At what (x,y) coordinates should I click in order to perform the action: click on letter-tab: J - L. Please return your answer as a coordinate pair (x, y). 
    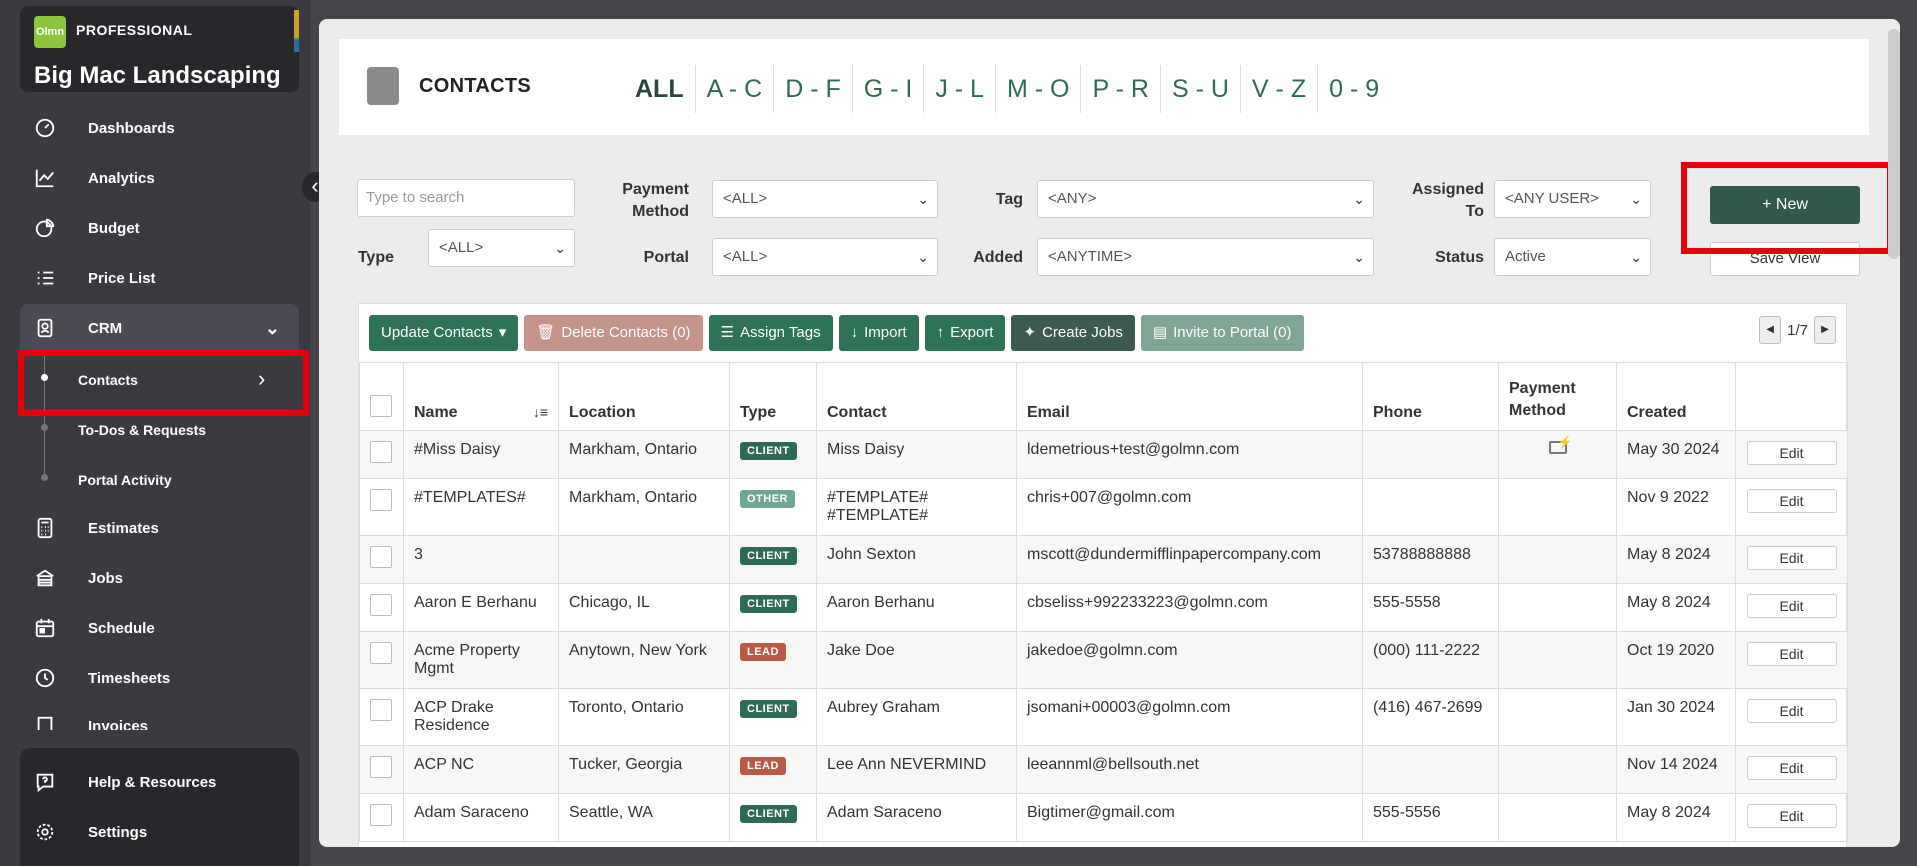
    Looking at the image, I should click on (960, 89).